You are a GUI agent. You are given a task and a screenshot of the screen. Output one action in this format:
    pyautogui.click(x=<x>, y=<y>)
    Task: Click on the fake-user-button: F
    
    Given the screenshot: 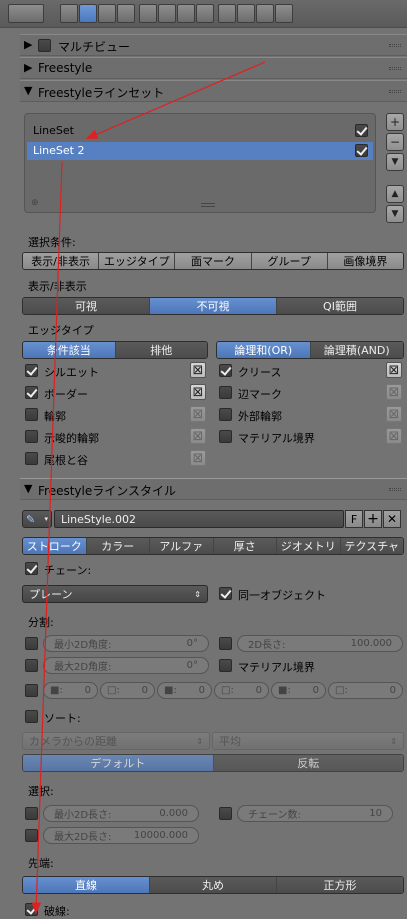 What is the action you would take?
    pyautogui.click(x=354, y=519)
    